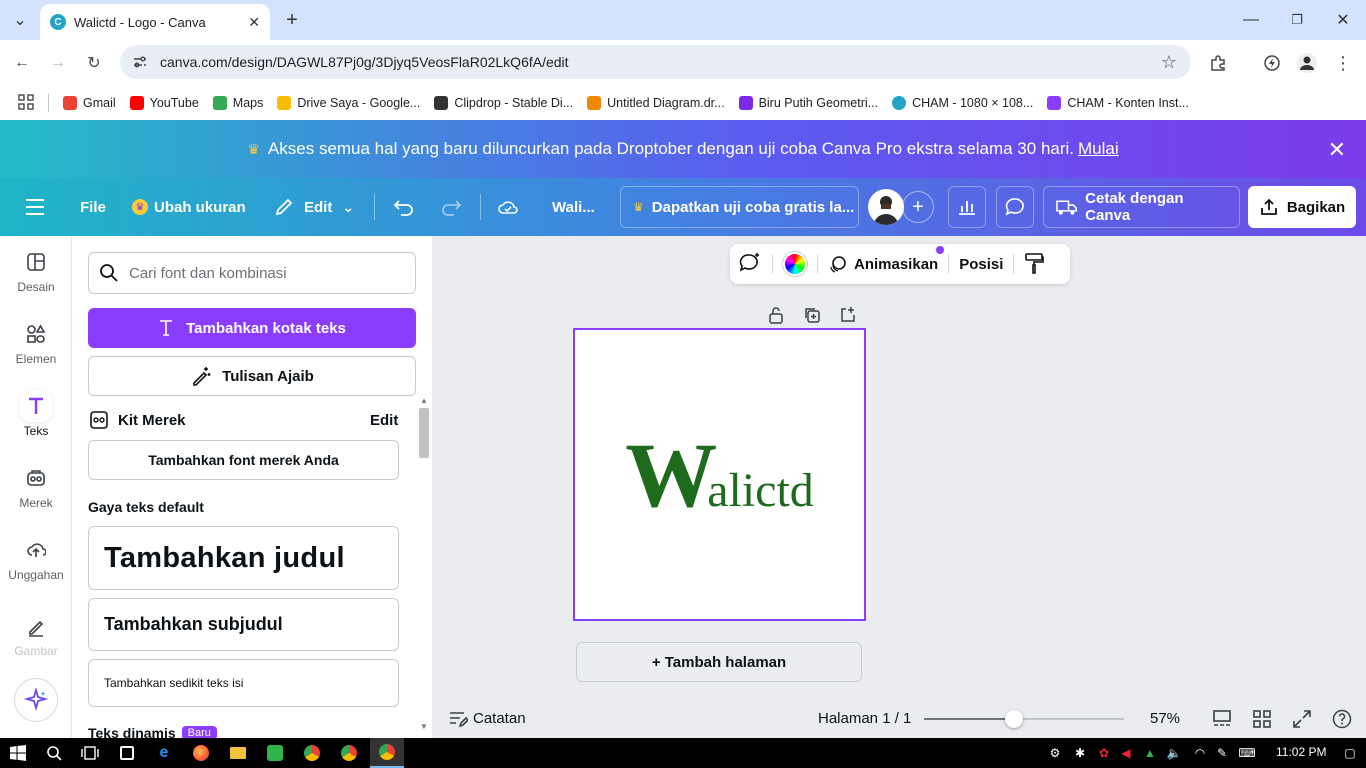  Describe the element at coordinates (886, 260) in the screenshot. I see `animate-button: Animasikan` at that location.